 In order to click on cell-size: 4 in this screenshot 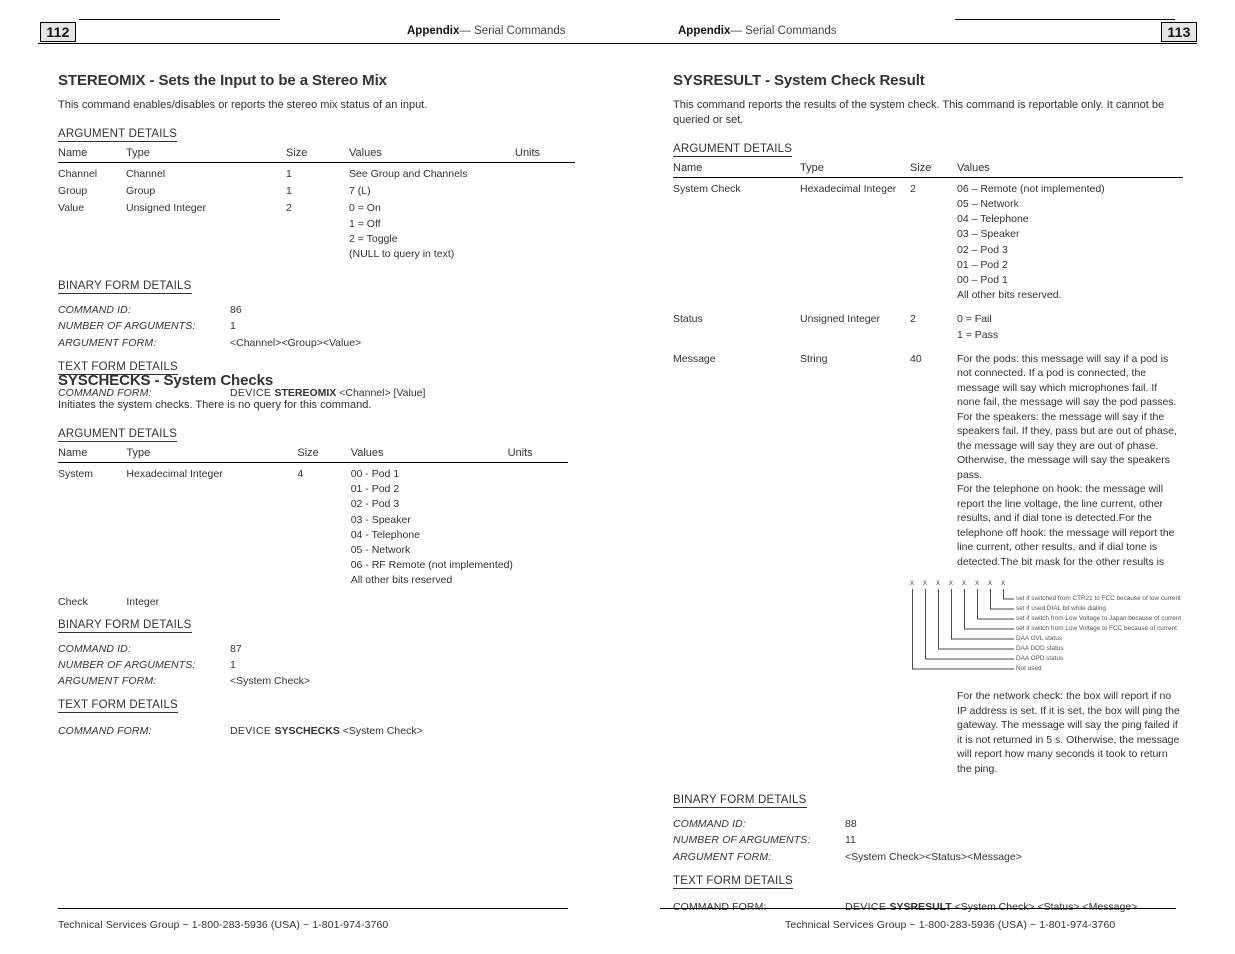, I will do `click(300, 473)`.